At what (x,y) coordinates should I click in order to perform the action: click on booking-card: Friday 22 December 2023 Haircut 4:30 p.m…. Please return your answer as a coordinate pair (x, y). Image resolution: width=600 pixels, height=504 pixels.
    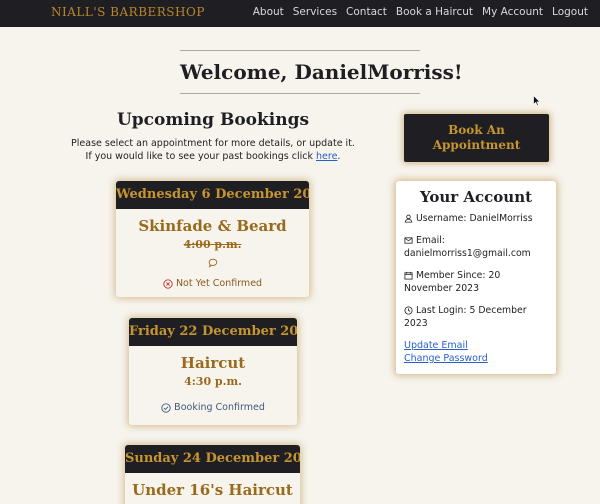
    Looking at the image, I should click on (213, 371).